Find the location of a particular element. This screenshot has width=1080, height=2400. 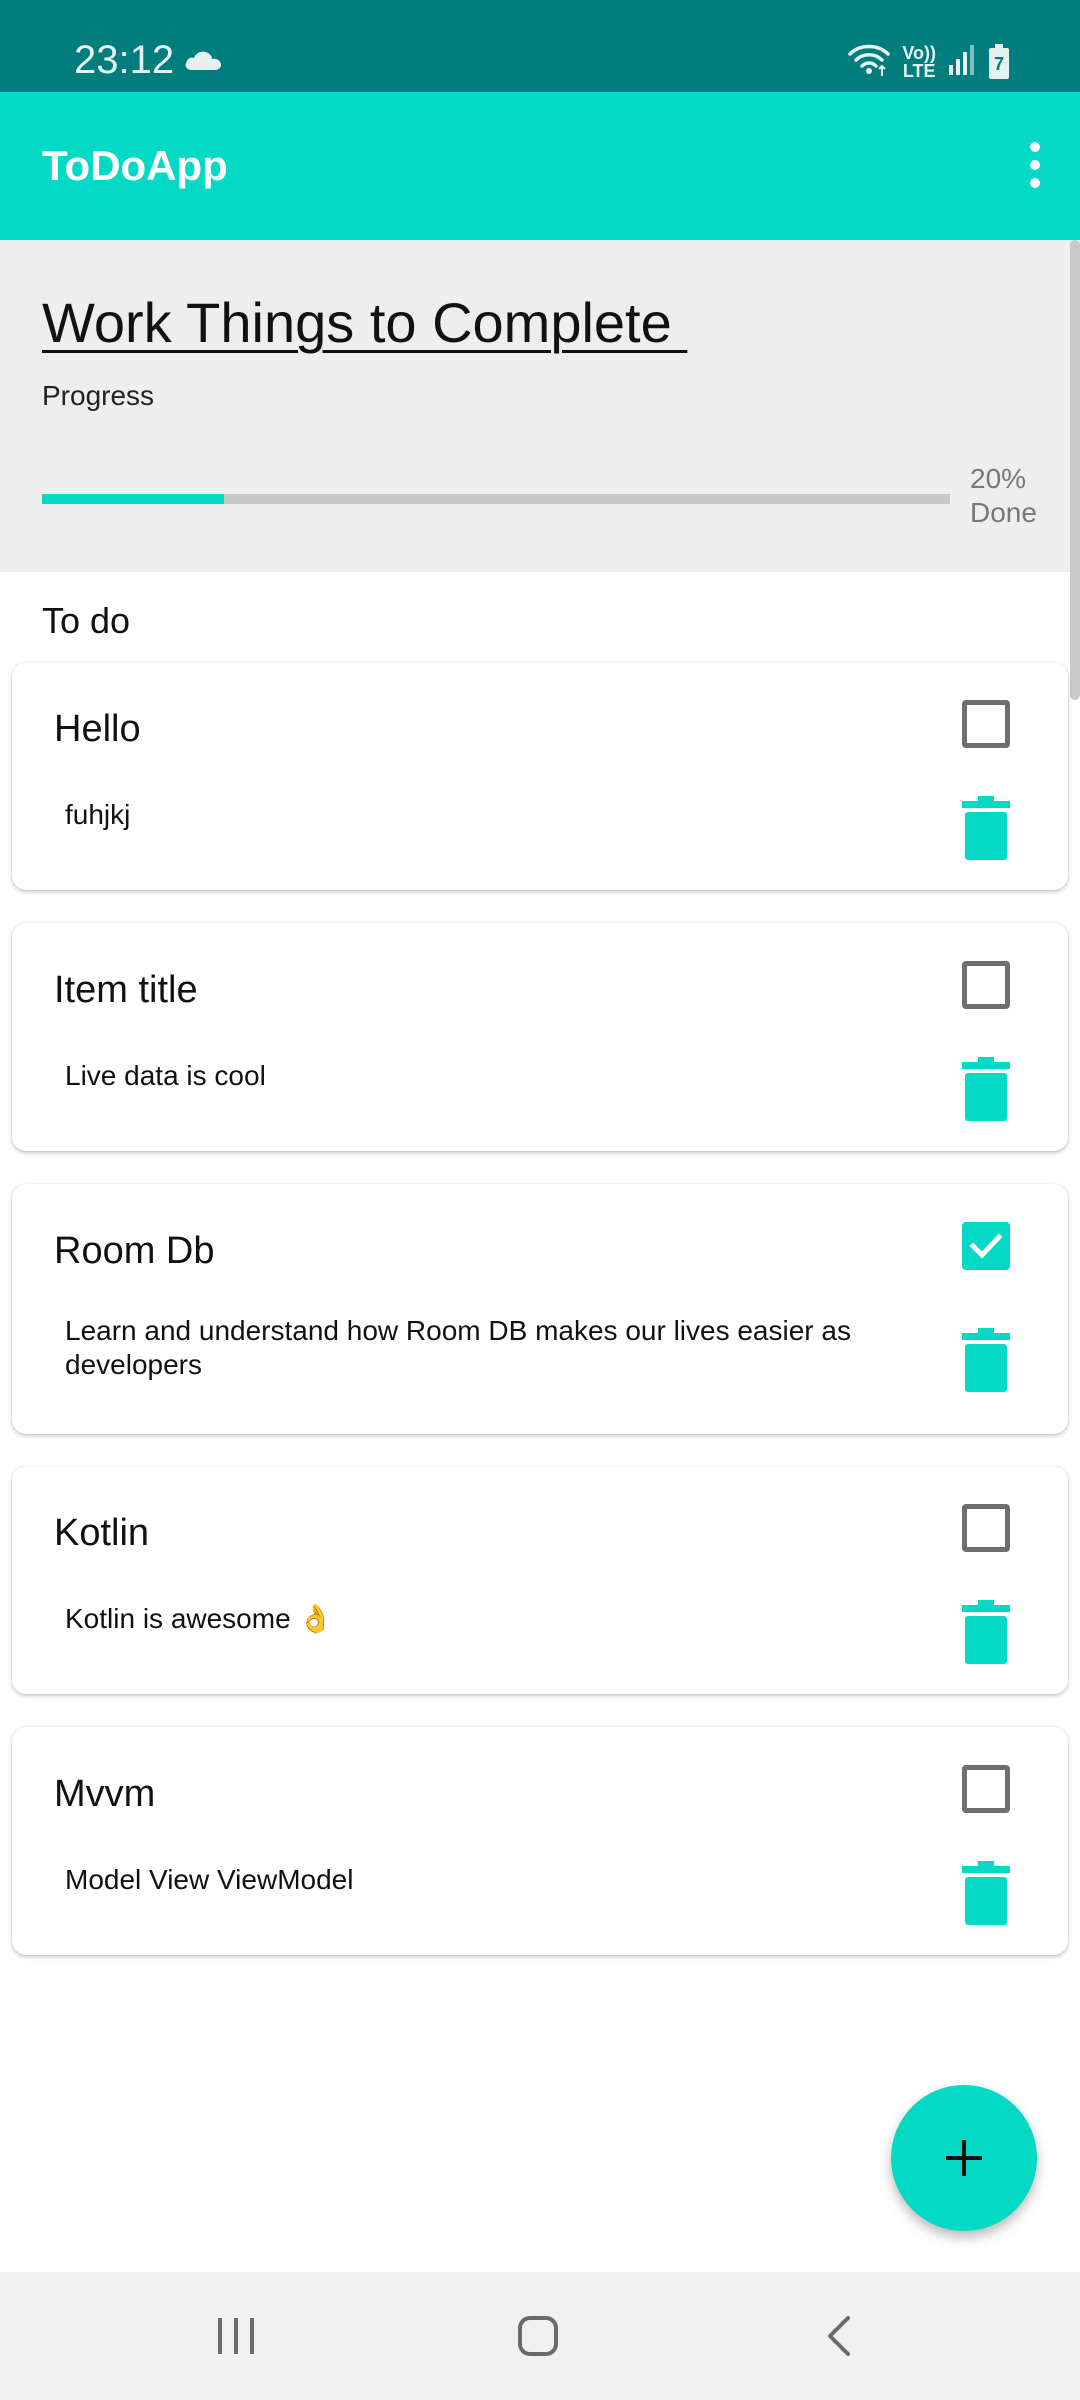

lte-label: LTE is located at coordinates (919, 70).